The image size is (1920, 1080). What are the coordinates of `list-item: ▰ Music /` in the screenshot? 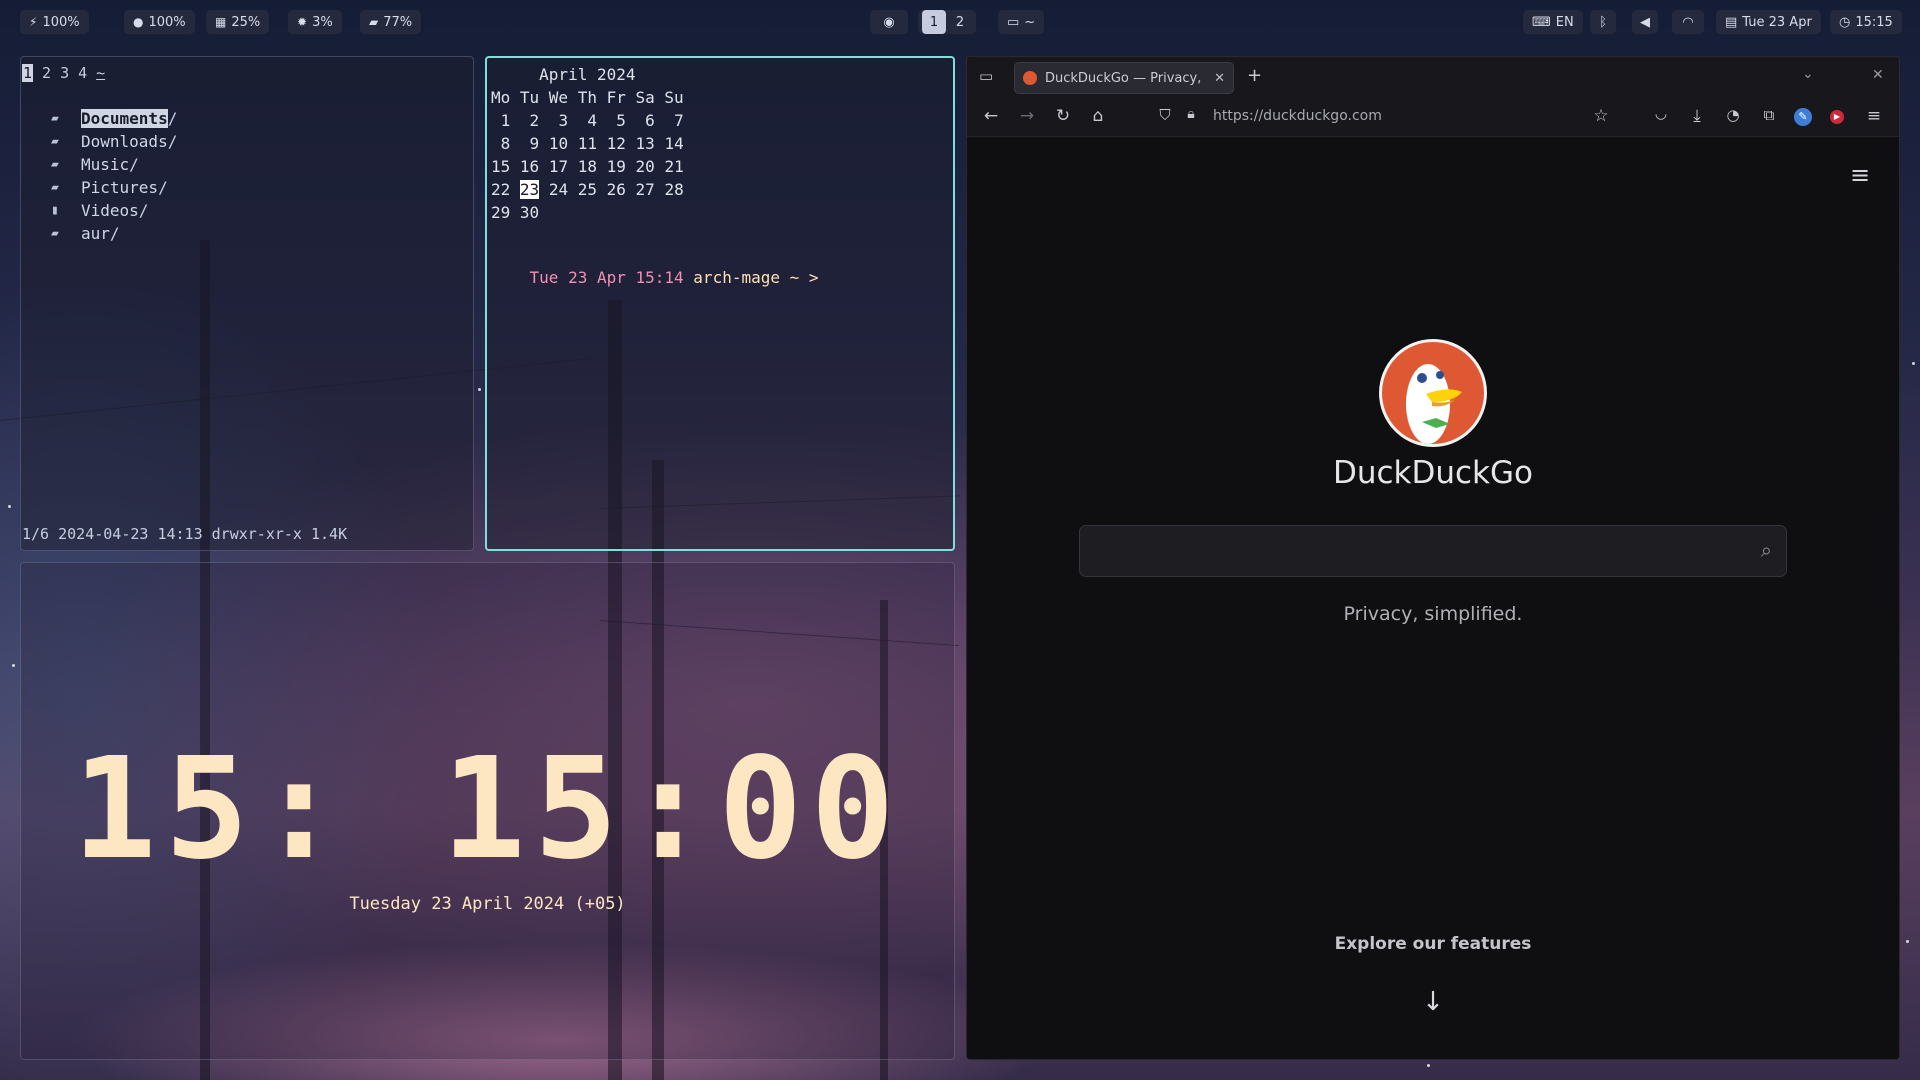 It's located at (95, 164).